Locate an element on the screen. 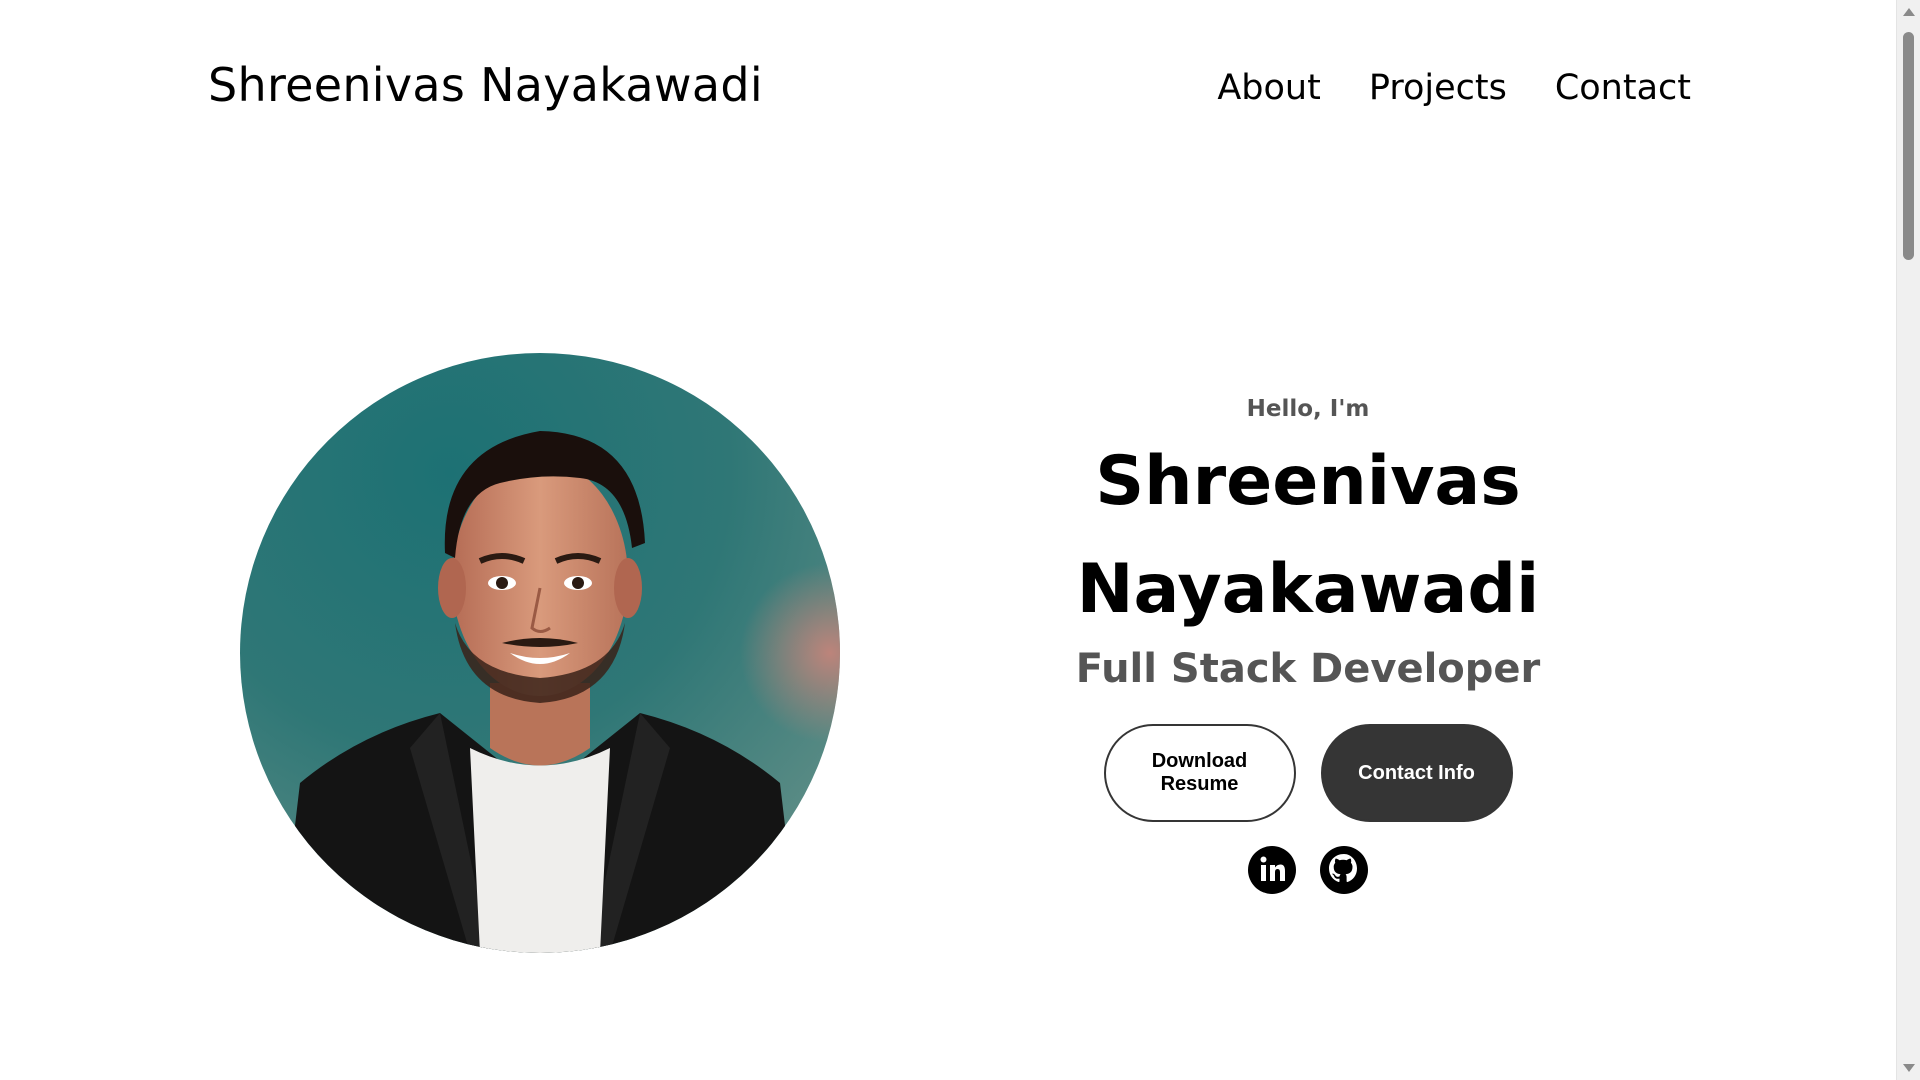 The width and height of the screenshot is (1920, 1080). nav-link-about: About is located at coordinates (1268, 88).